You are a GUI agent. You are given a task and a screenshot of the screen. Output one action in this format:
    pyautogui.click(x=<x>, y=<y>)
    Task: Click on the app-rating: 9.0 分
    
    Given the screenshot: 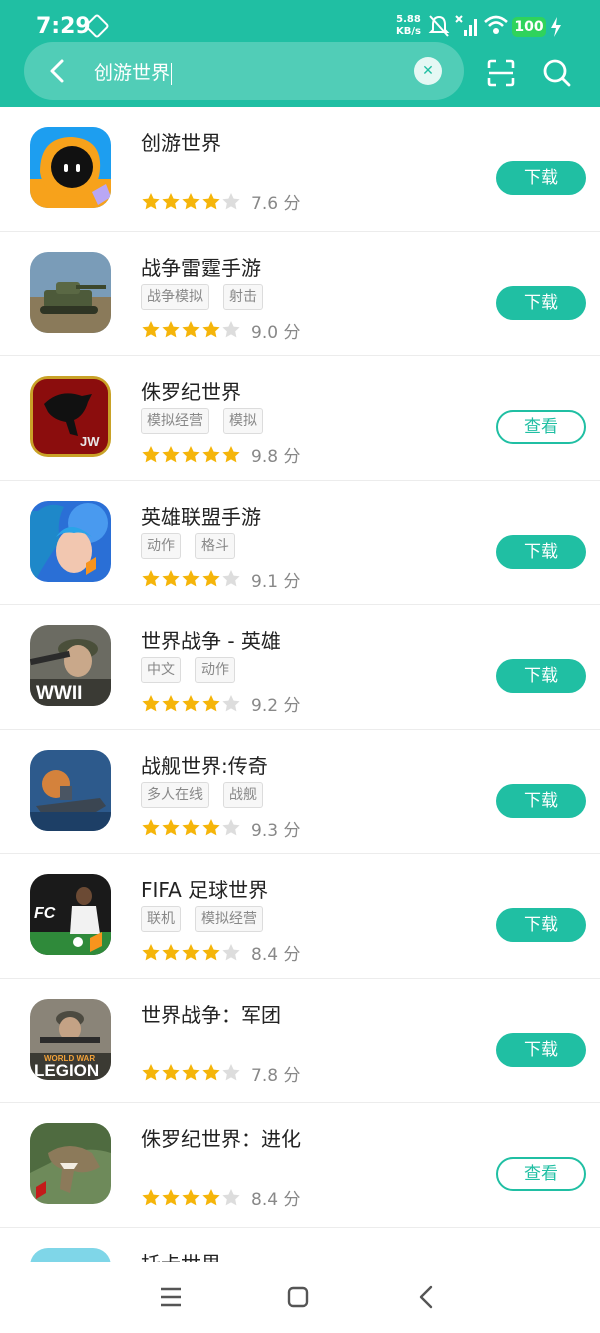 What is the action you would take?
    pyautogui.click(x=221, y=330)
    